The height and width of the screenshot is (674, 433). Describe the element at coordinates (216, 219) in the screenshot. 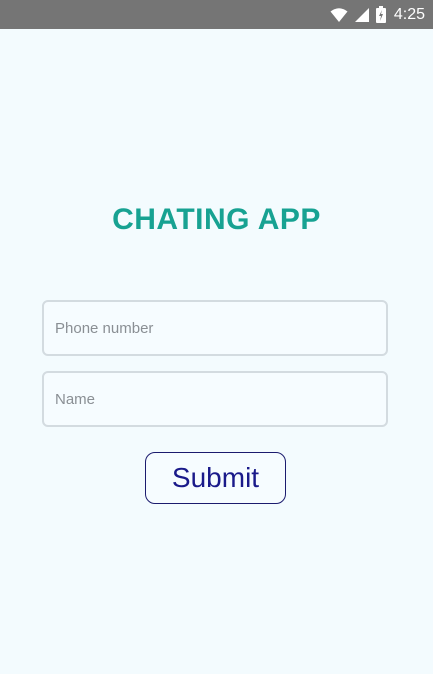

I see `app-title: CHATING APP` at that location.